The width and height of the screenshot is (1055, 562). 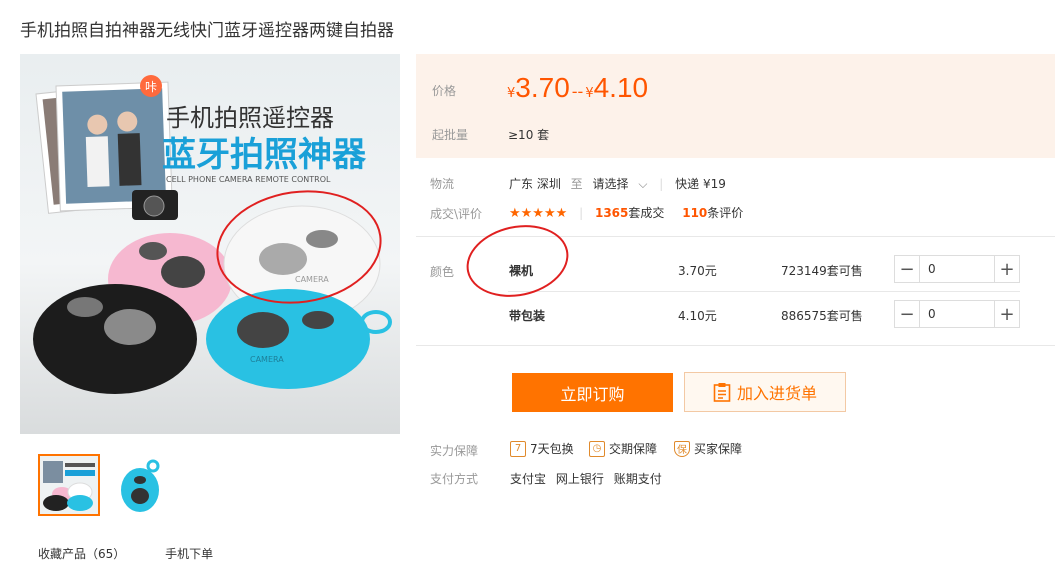 What do you see at coordinates (442, 272) in the screenshot?
I see `color-label: 颜色` at bounding box center [442, 272].